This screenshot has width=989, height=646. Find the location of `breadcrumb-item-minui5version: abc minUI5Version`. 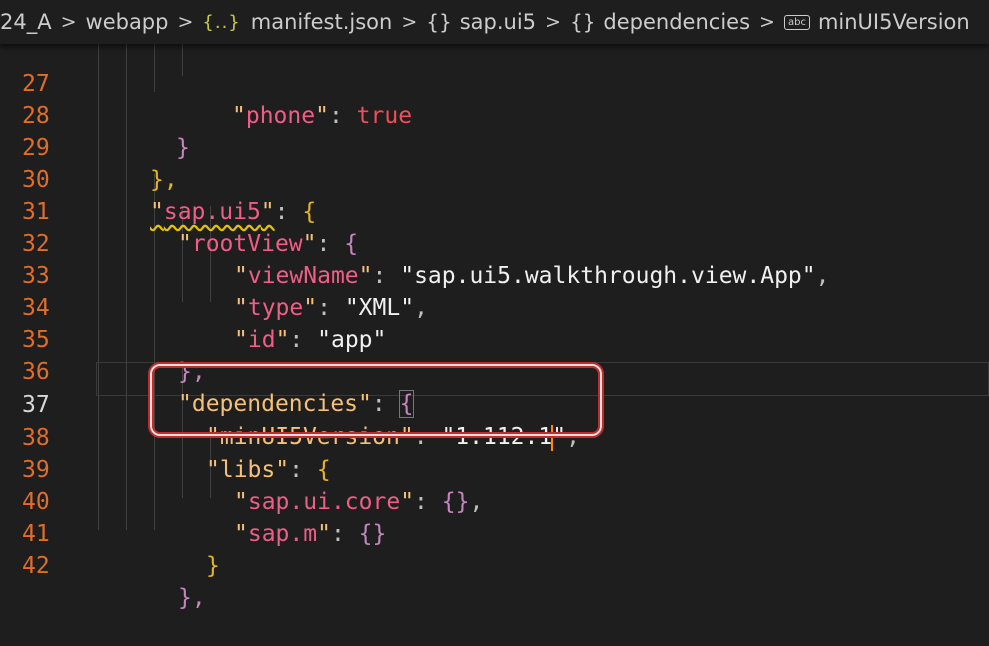

breadcrumb-item-minui5version: abc minUI5Version is located at coordinates (876, 22).